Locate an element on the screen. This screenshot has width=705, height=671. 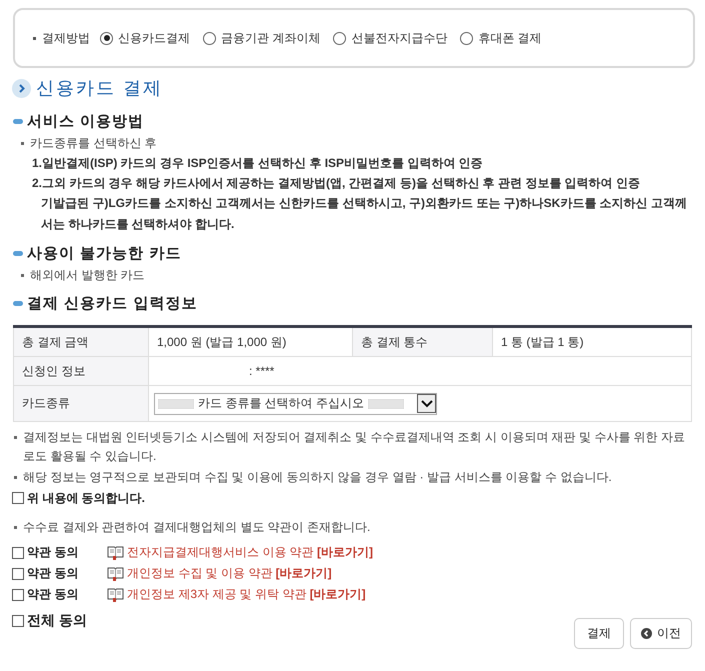
section-heading: 서비스 이용방법 is located at coordinates (85, 121).